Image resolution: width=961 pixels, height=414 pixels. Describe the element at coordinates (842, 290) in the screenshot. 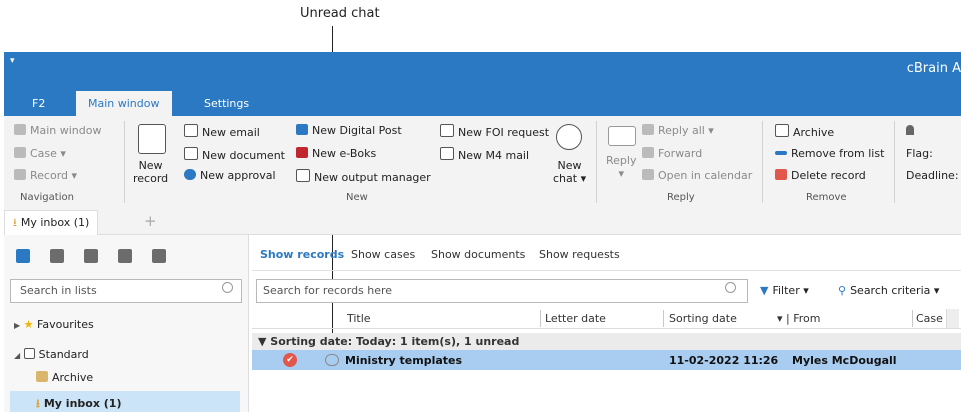

I see `search-criteria-icon: ⚲` at that location.